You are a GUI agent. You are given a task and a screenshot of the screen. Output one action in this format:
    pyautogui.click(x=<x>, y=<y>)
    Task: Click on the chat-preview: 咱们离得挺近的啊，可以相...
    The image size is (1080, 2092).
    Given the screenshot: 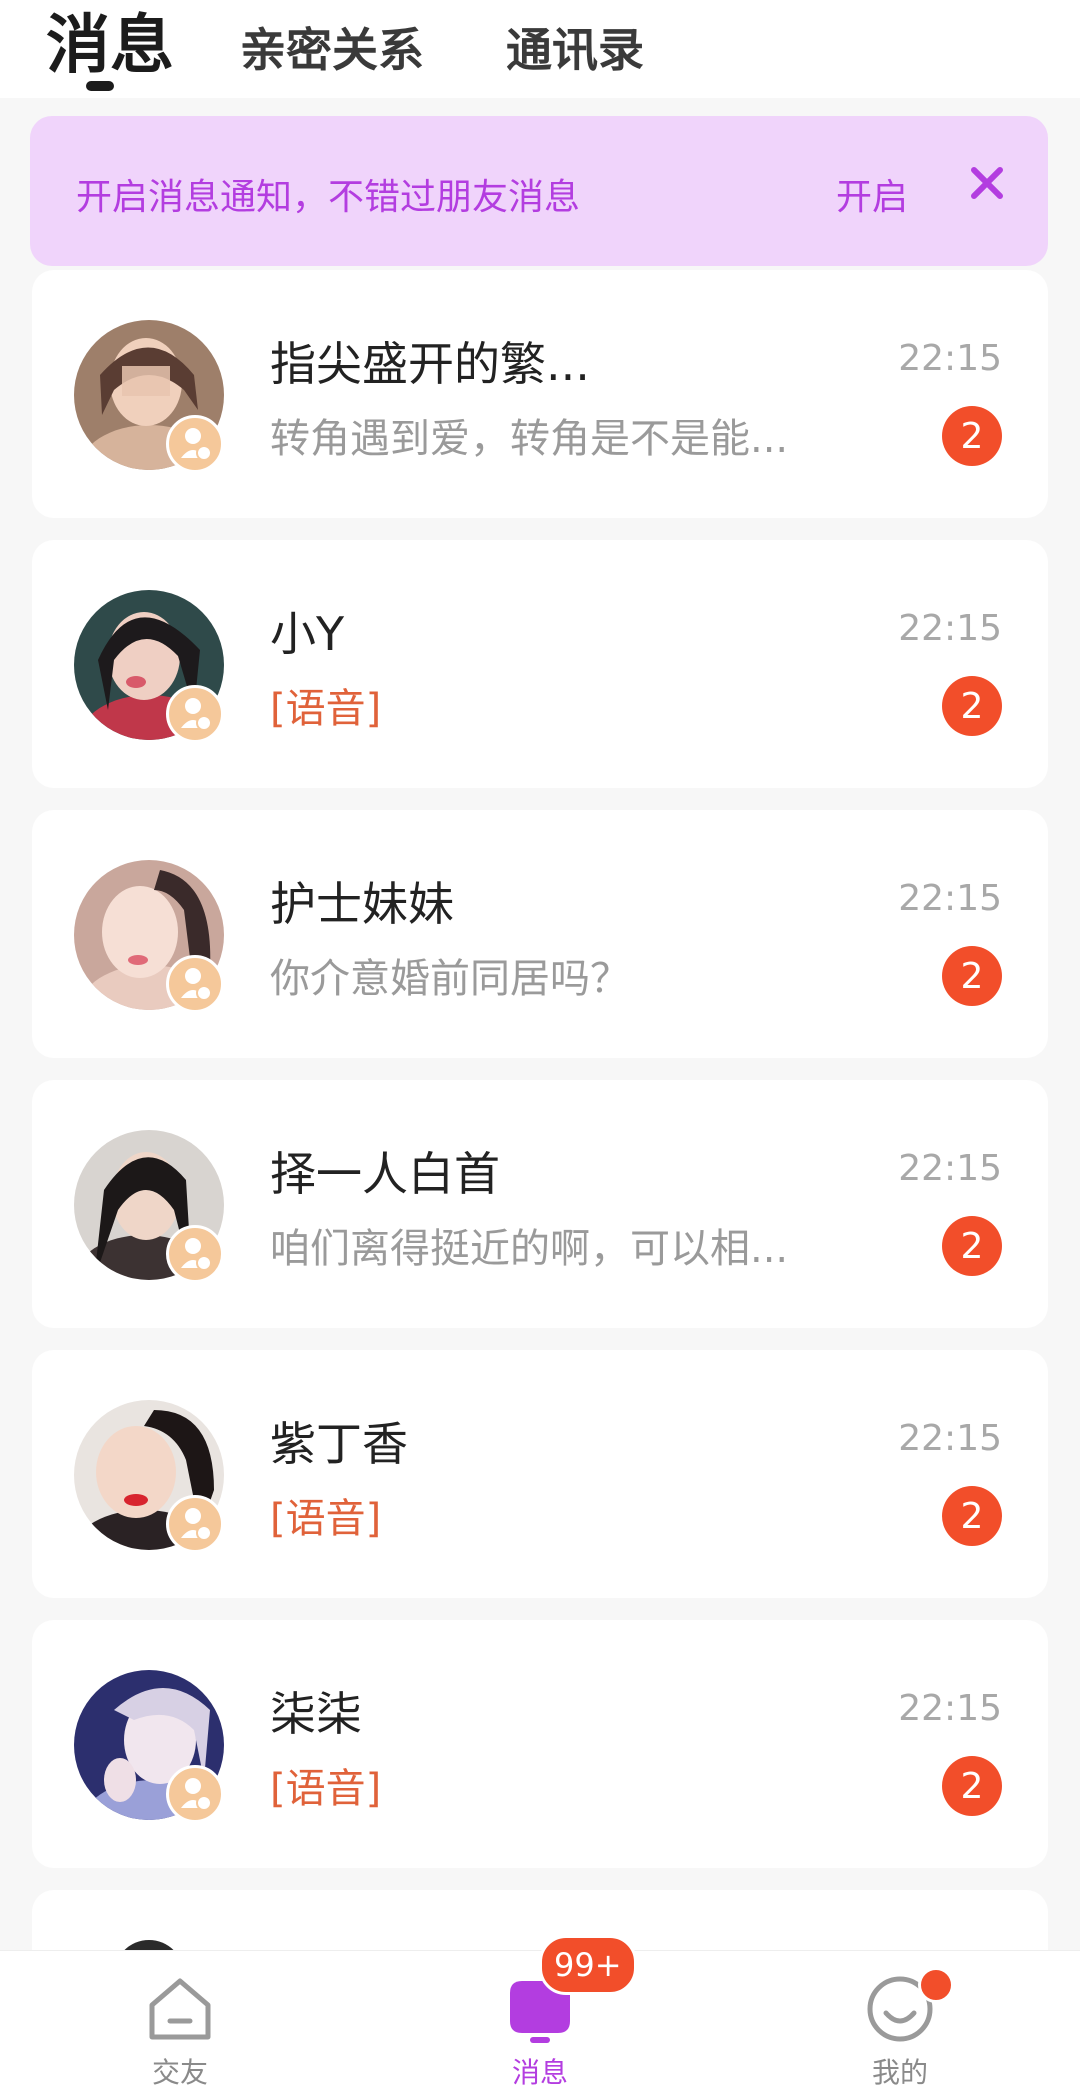 What is the action you would take?
    pyautogui.click(x=529, y=1249)
    